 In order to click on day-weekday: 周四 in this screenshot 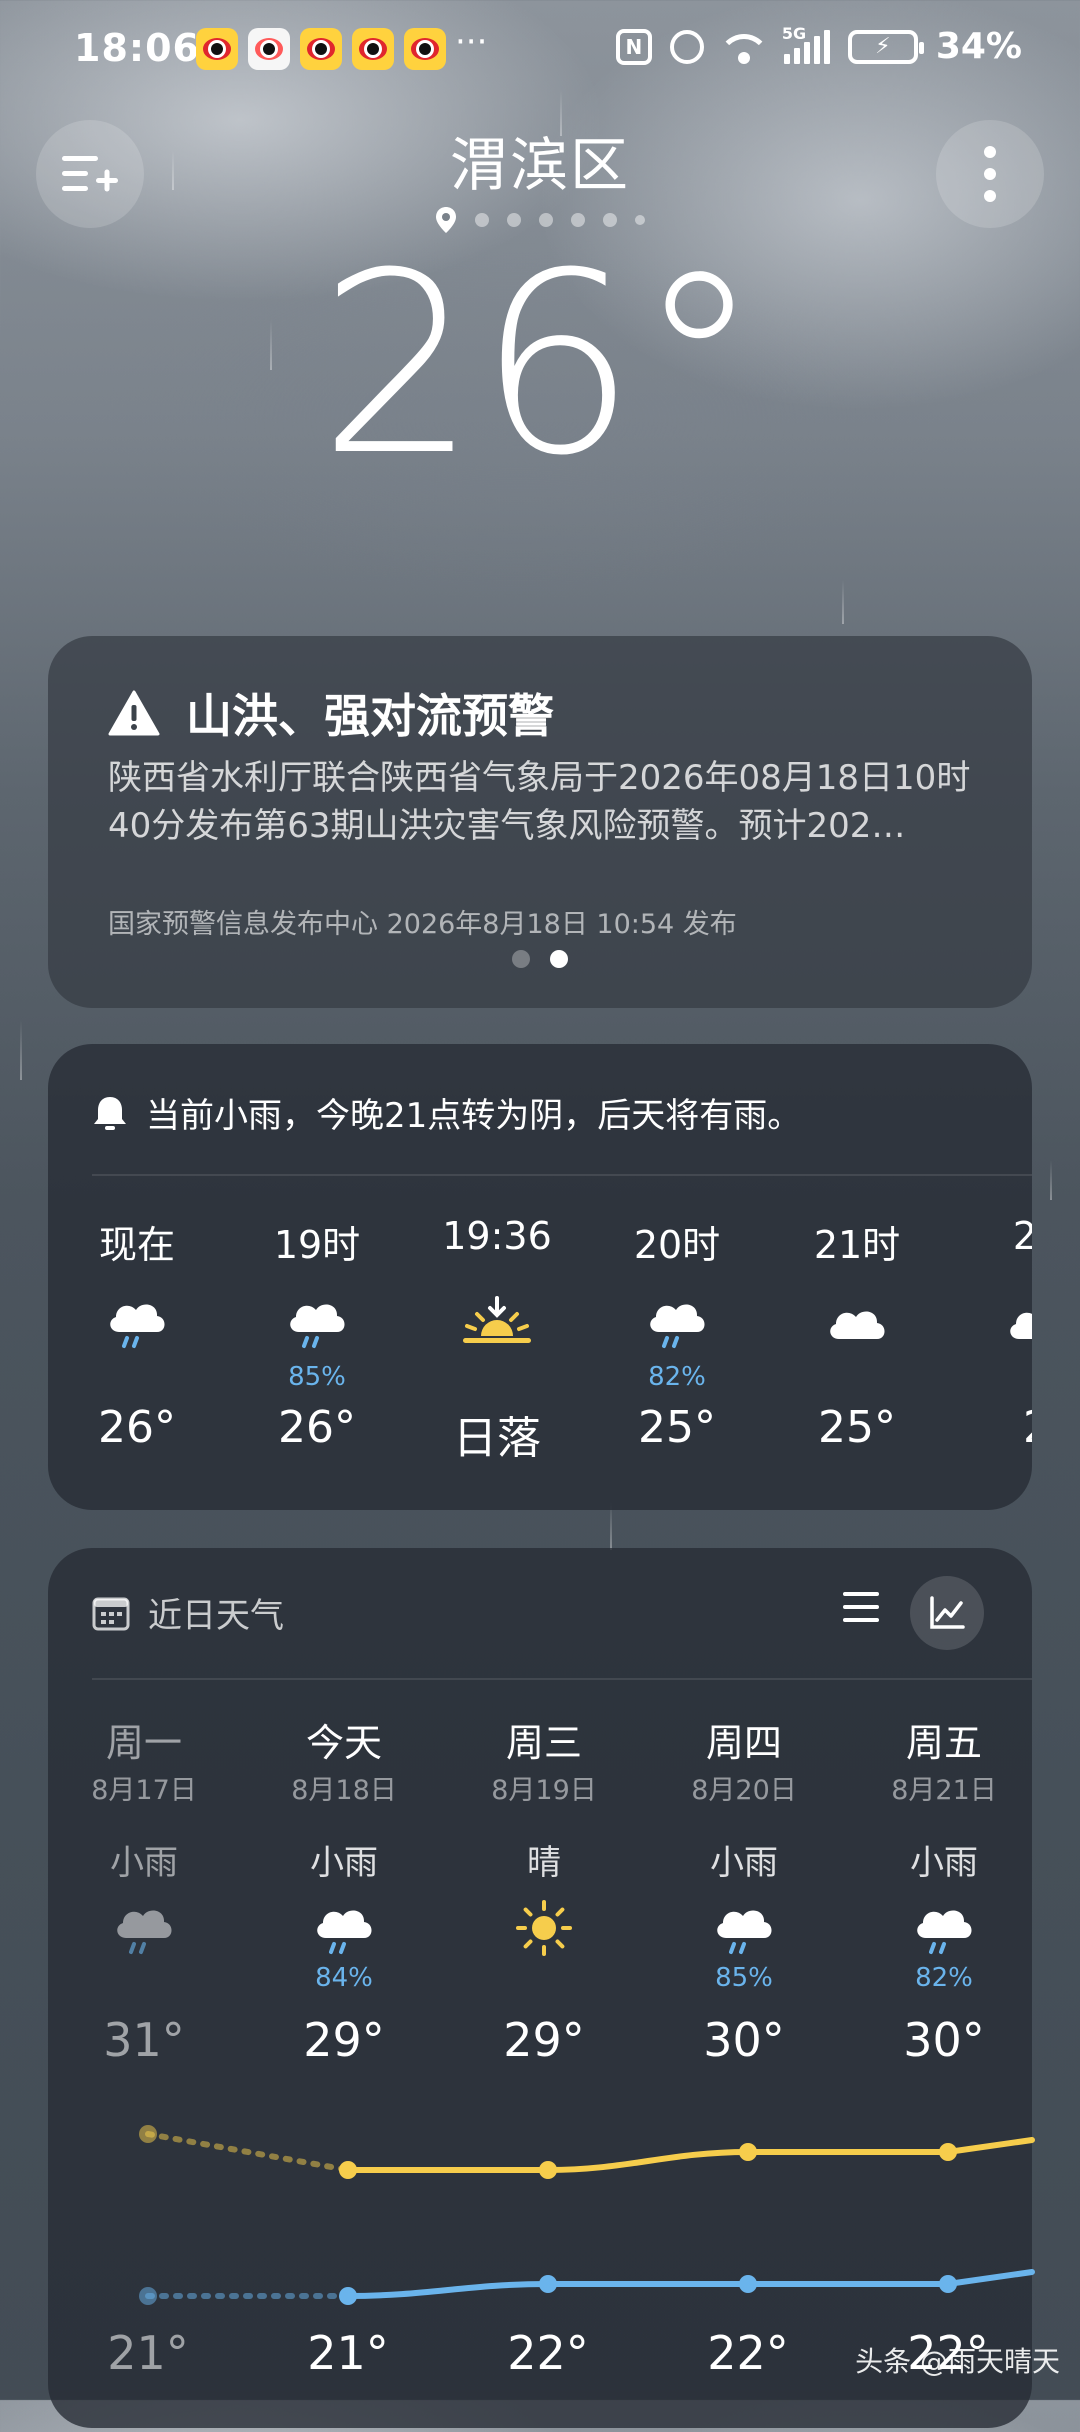, I will do `click(743, 1743)`.